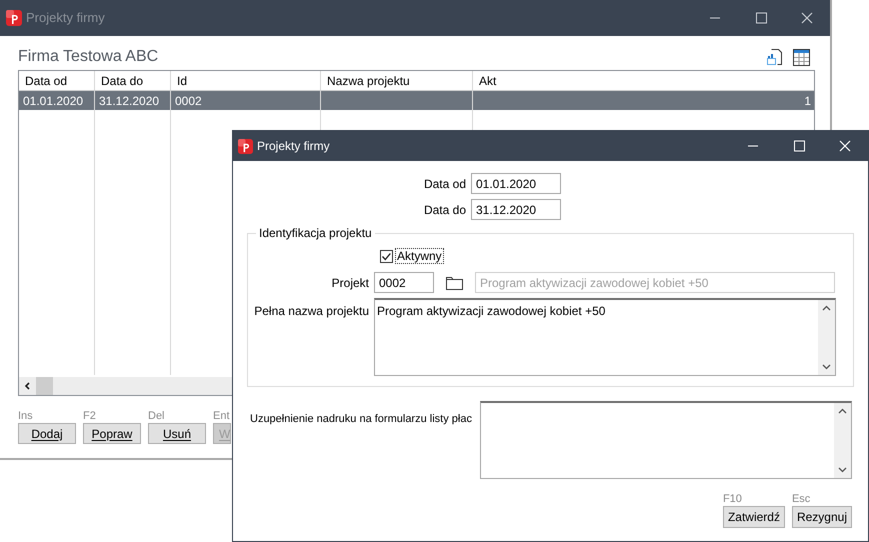 The image size is (869, 542). I want to click on date-input: 31.12.2020, so click(516, 209).